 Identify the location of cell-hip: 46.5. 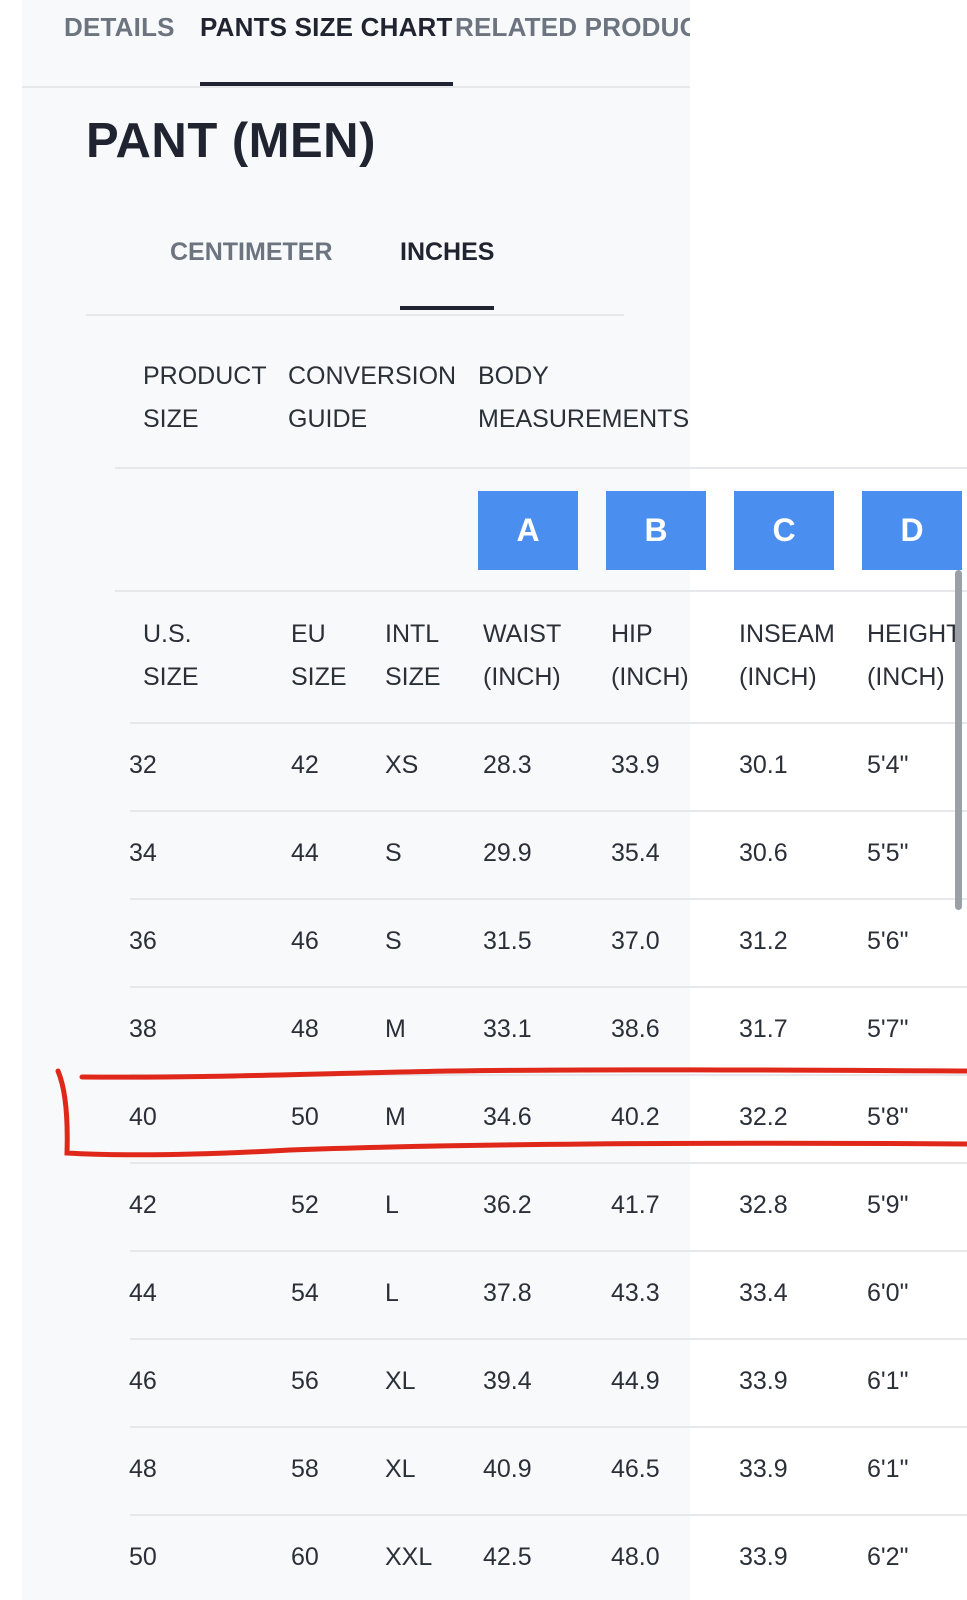
(635, 1469).